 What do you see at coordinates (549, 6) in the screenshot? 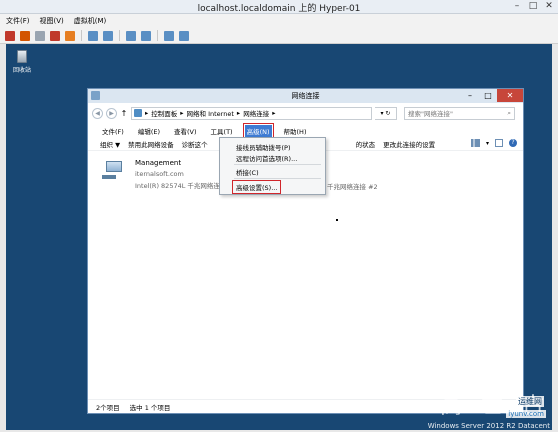
I see `close-button: ✕` at bounding box center [549, 6].